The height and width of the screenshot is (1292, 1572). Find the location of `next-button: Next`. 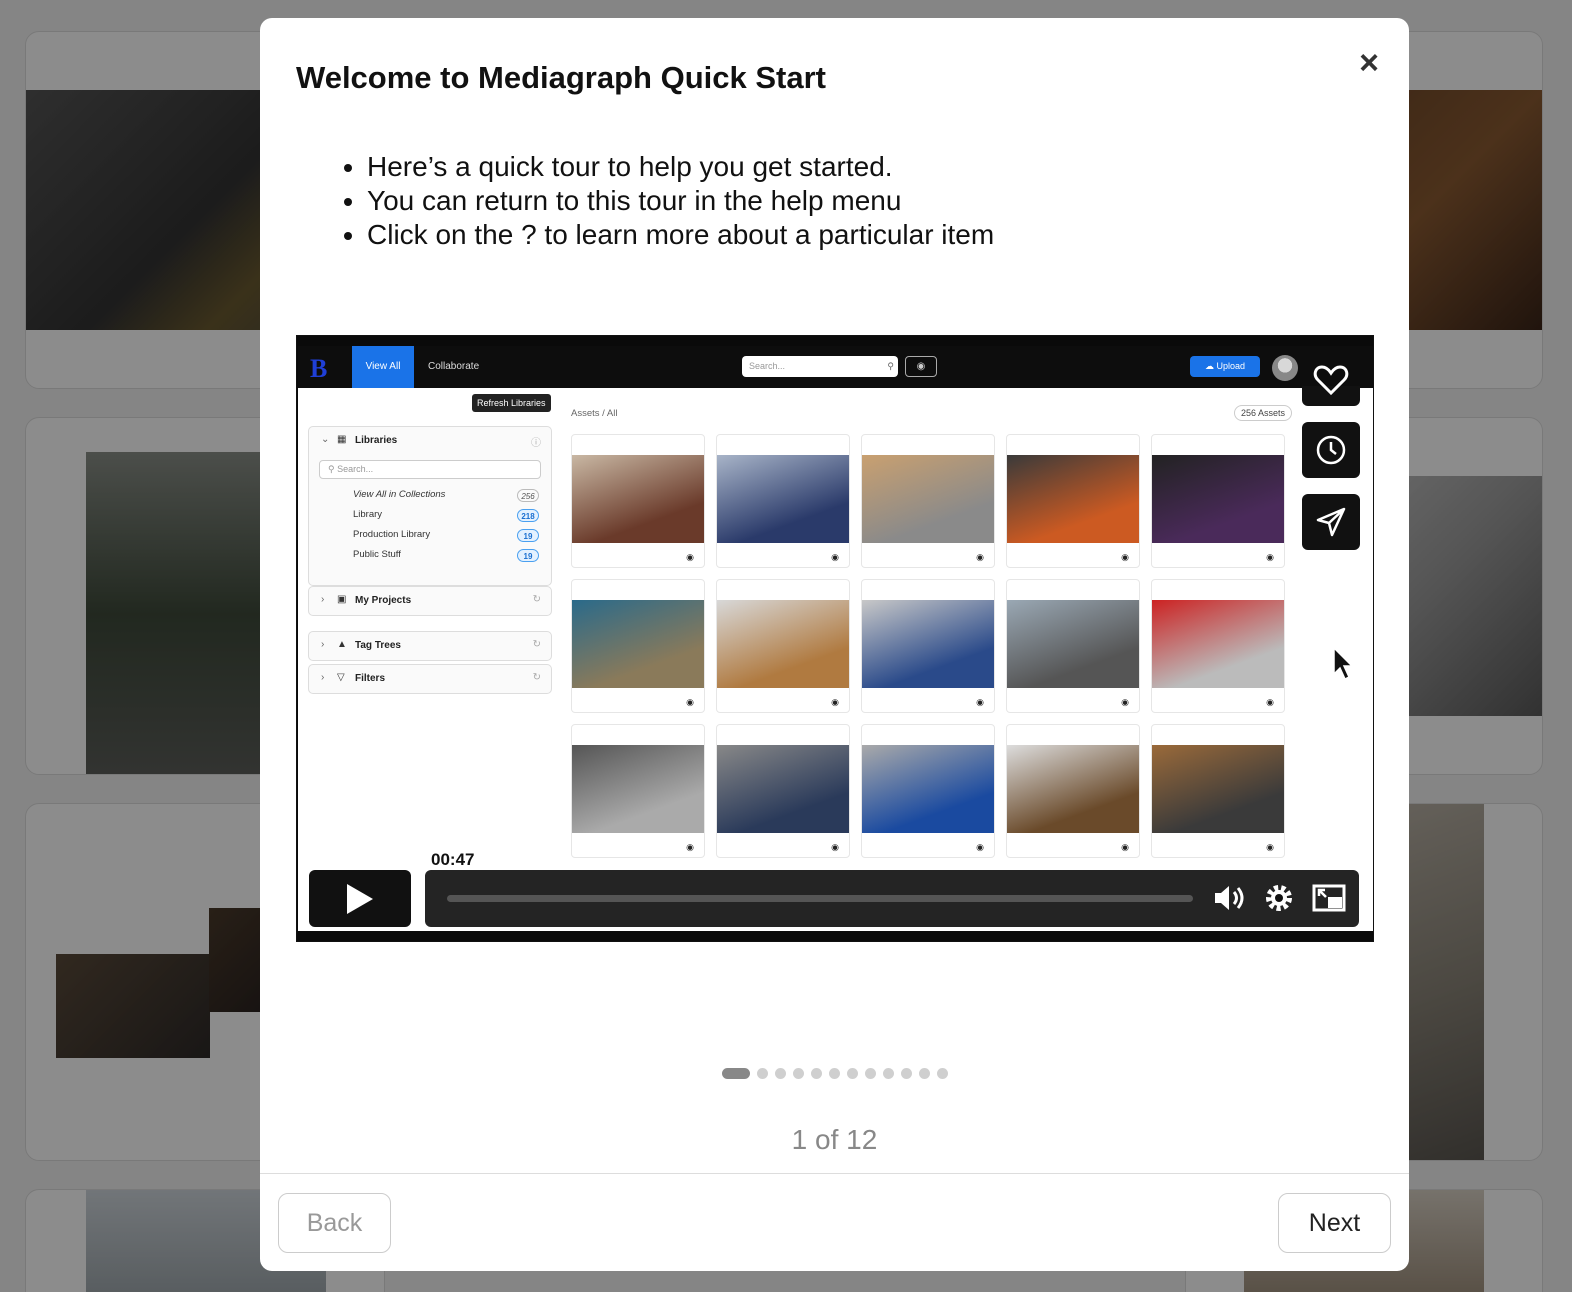

next-button: Next is located at coordinates (1334, 1223).